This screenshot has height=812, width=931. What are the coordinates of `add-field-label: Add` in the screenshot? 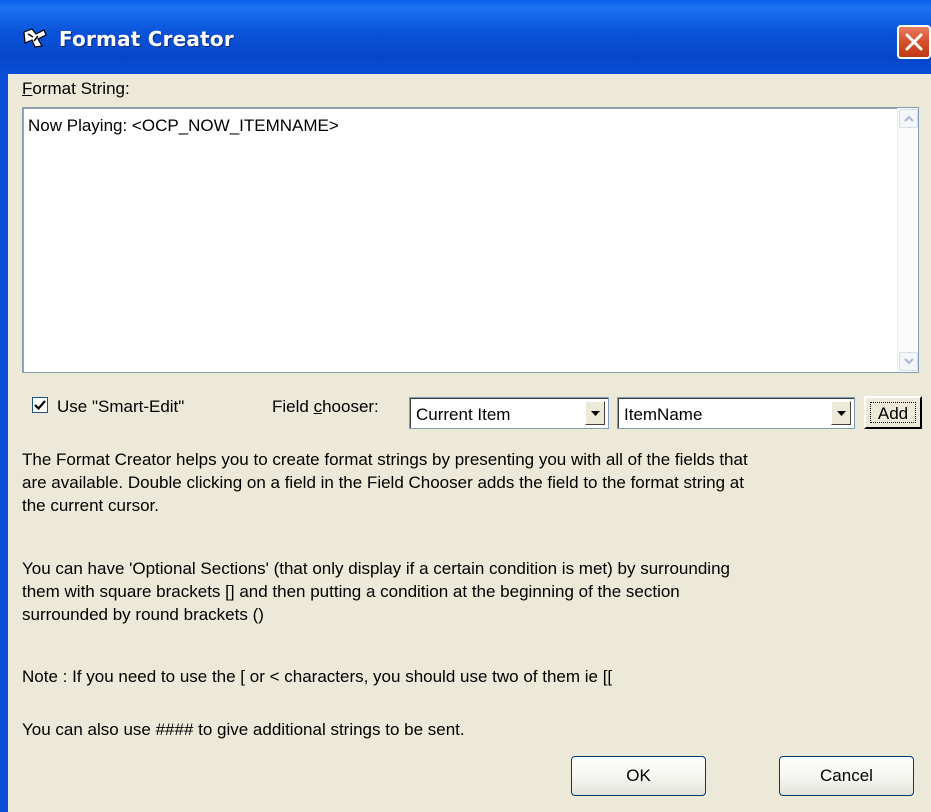 It's located at (893, 412).